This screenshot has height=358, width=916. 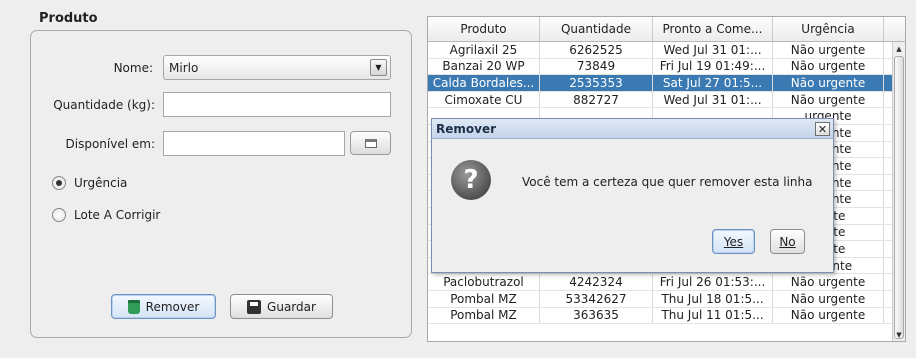 What do you see at coordinates (254, 143) in the screenshot?
I see `disponivel-date-input` at bounding box center [254, 143].